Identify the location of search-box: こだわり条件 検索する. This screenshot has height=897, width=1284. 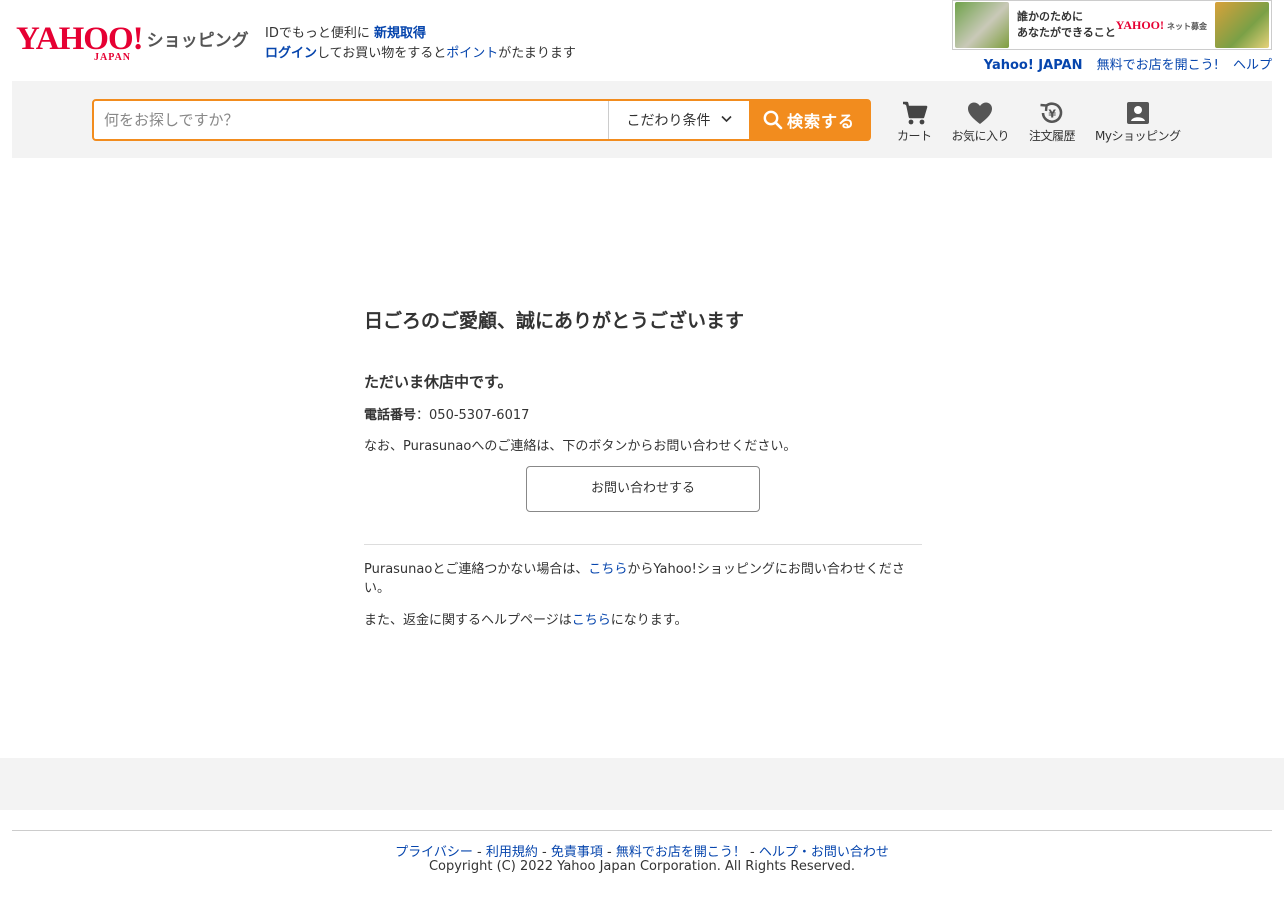
(481, 120).